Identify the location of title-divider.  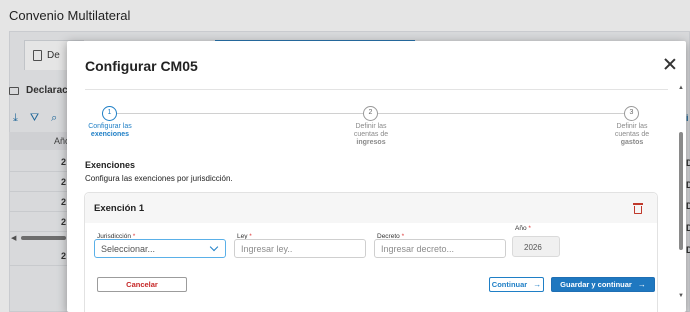
(376, 89).